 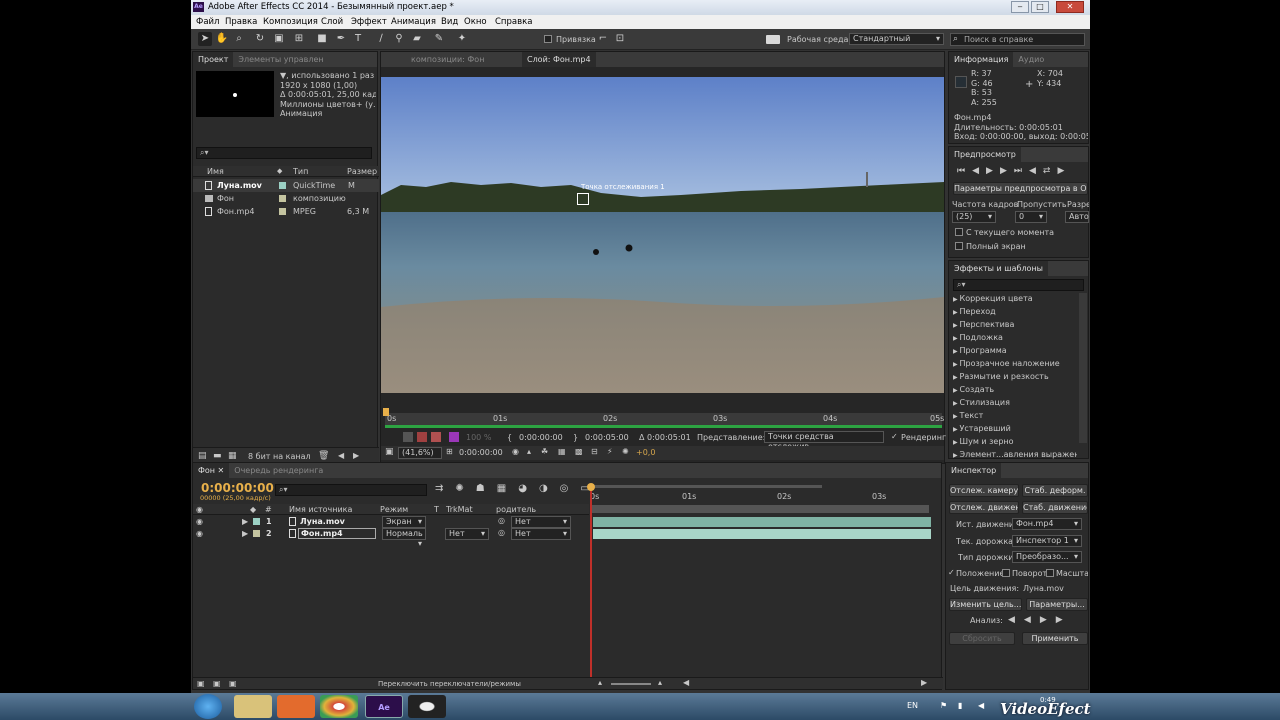 I want to click on tab-project: Проект, so click(x=213, y=59).